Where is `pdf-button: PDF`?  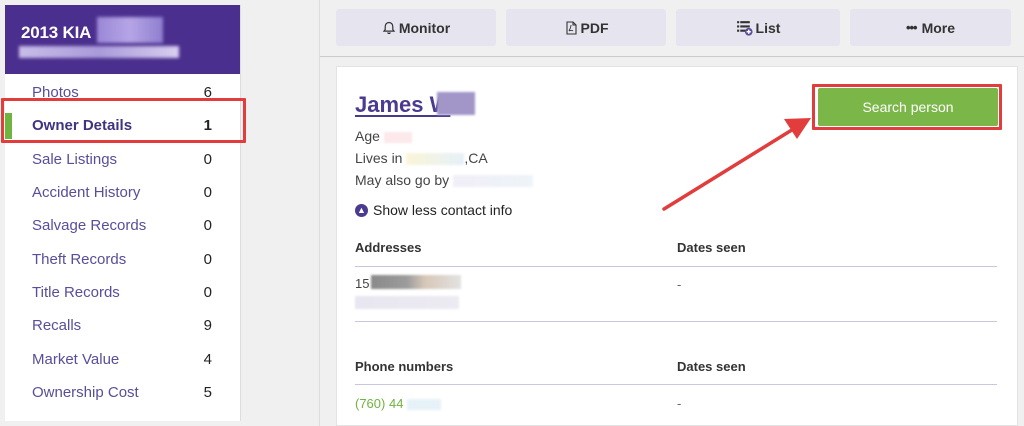 pdf-button: PDF is located at coordinates (586, 27).